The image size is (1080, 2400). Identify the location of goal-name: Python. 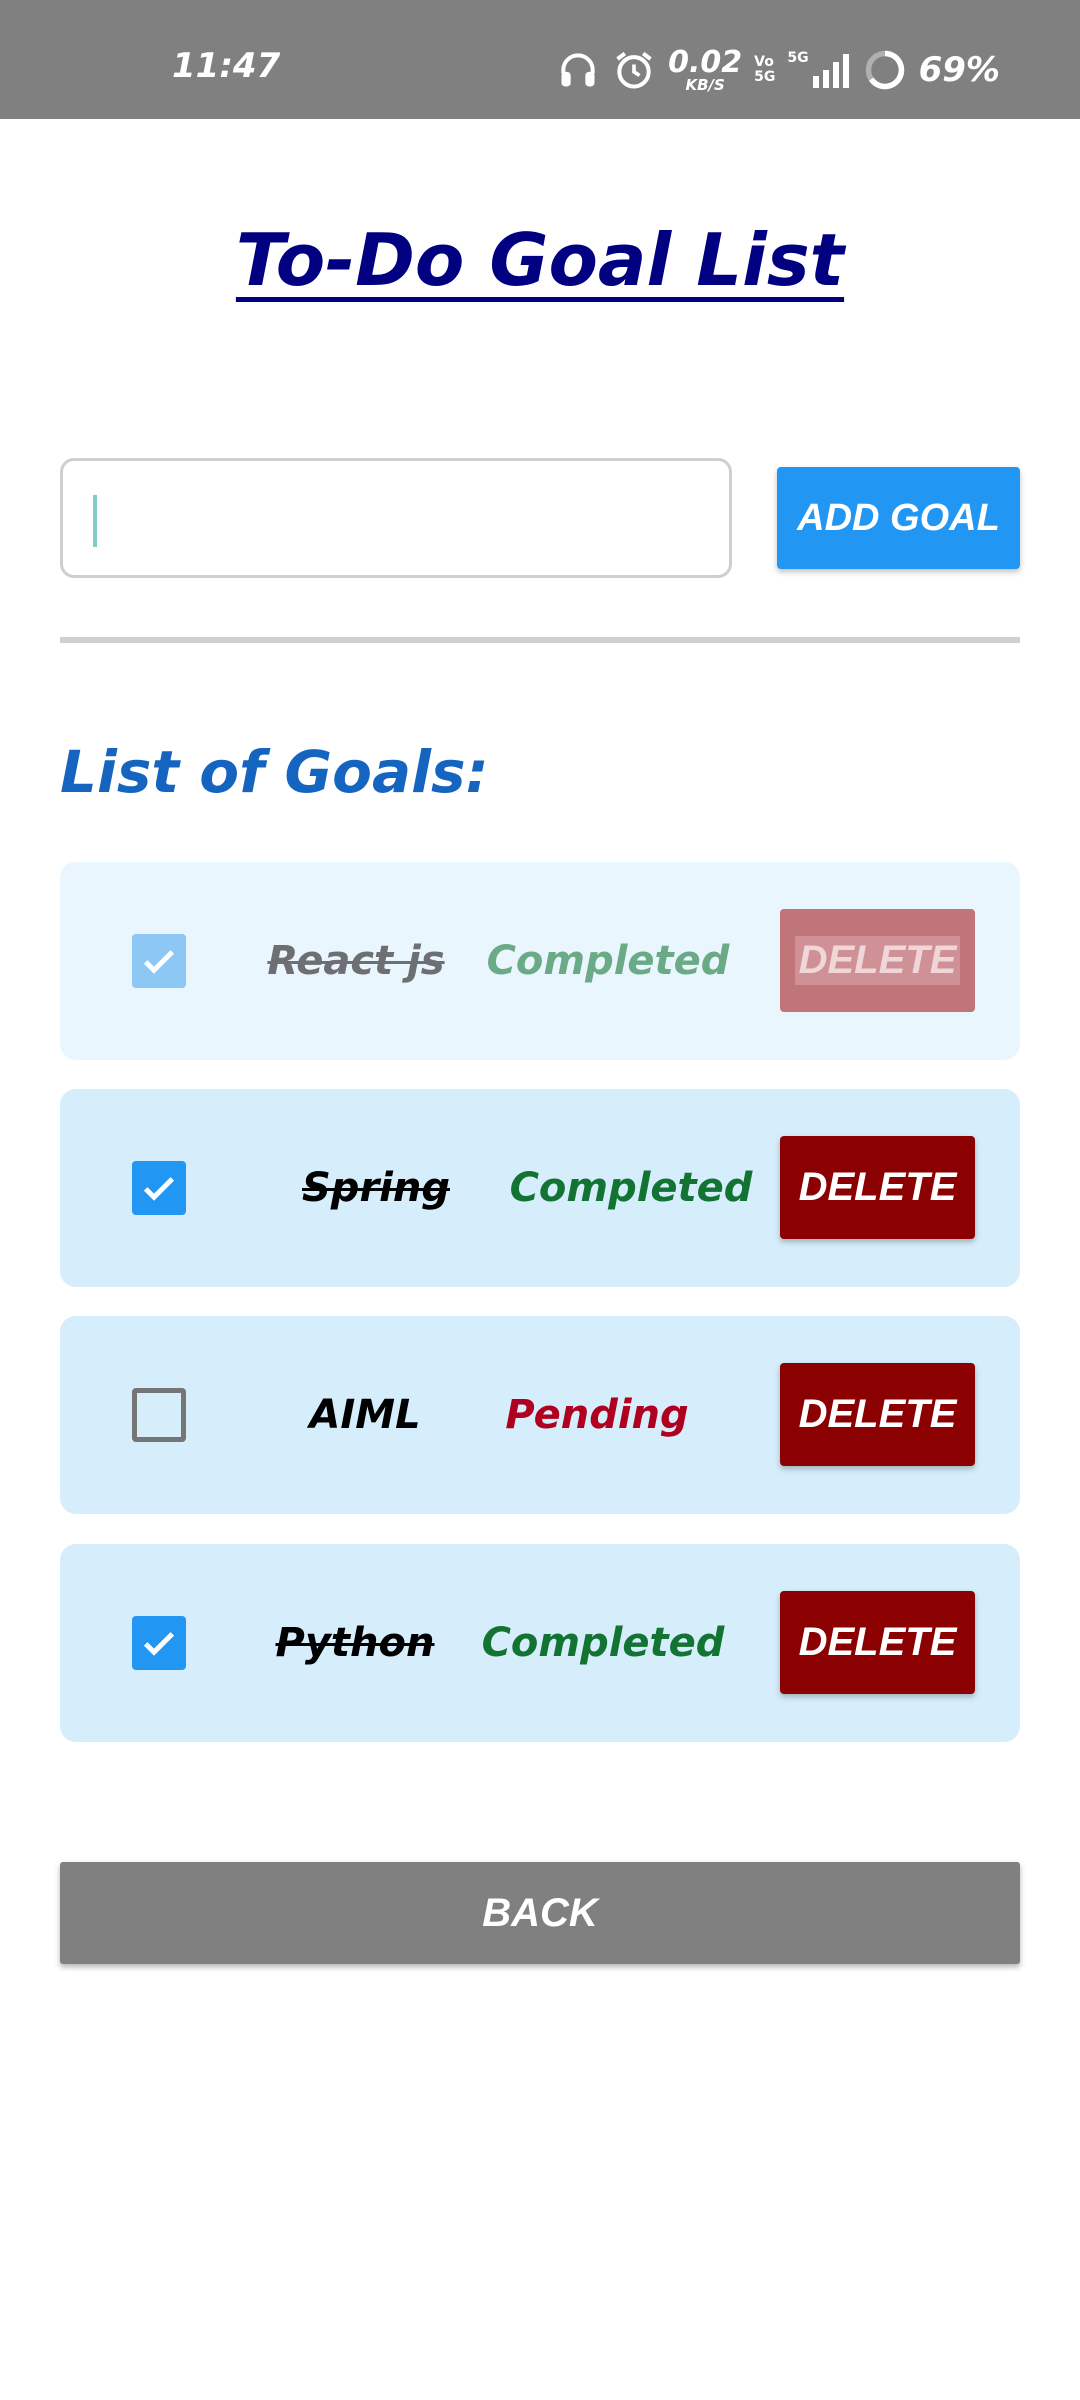
(355, 1643).